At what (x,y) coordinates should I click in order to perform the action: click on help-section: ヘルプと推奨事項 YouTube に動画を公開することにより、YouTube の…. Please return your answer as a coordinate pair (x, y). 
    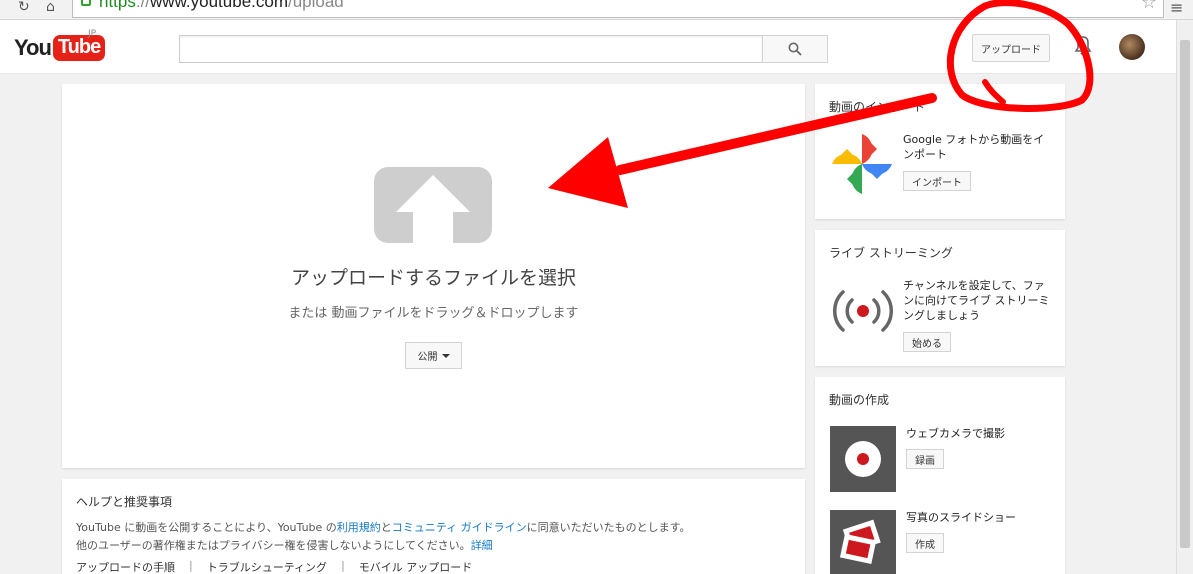
    Looking at the image, I should click on (433, 526).